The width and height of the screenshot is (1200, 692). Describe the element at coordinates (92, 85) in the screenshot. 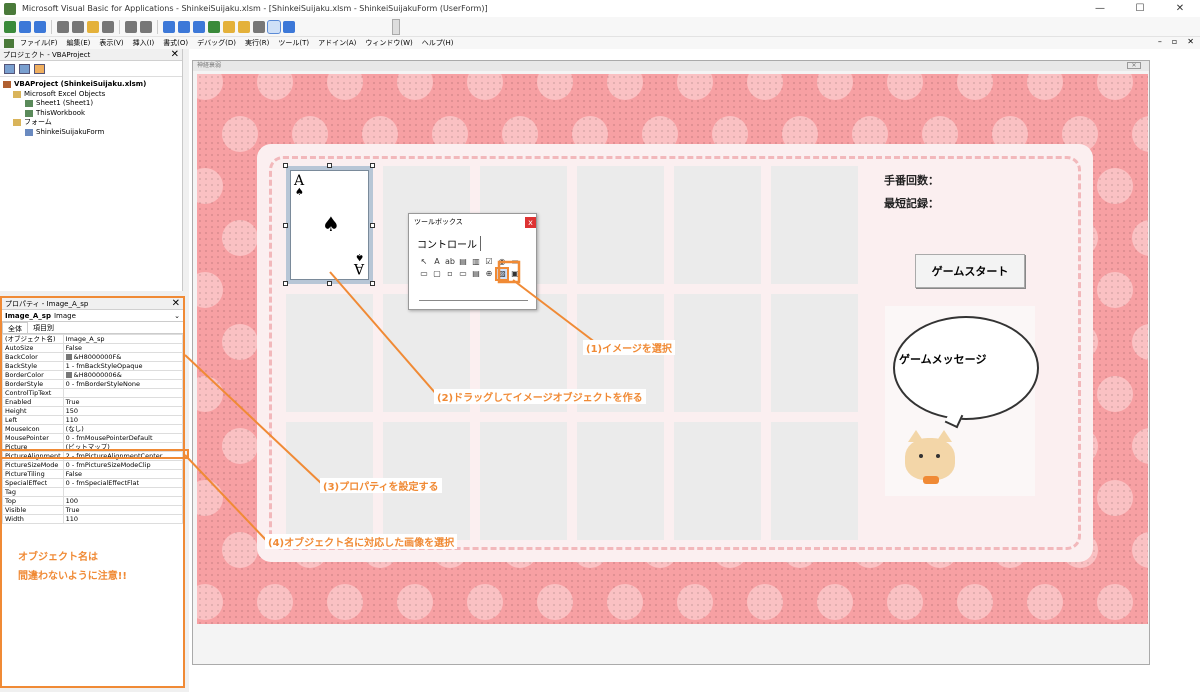

I see `tree-node-project: VBAProject (ShinkeiSuijaku.xlsm)` at that location.